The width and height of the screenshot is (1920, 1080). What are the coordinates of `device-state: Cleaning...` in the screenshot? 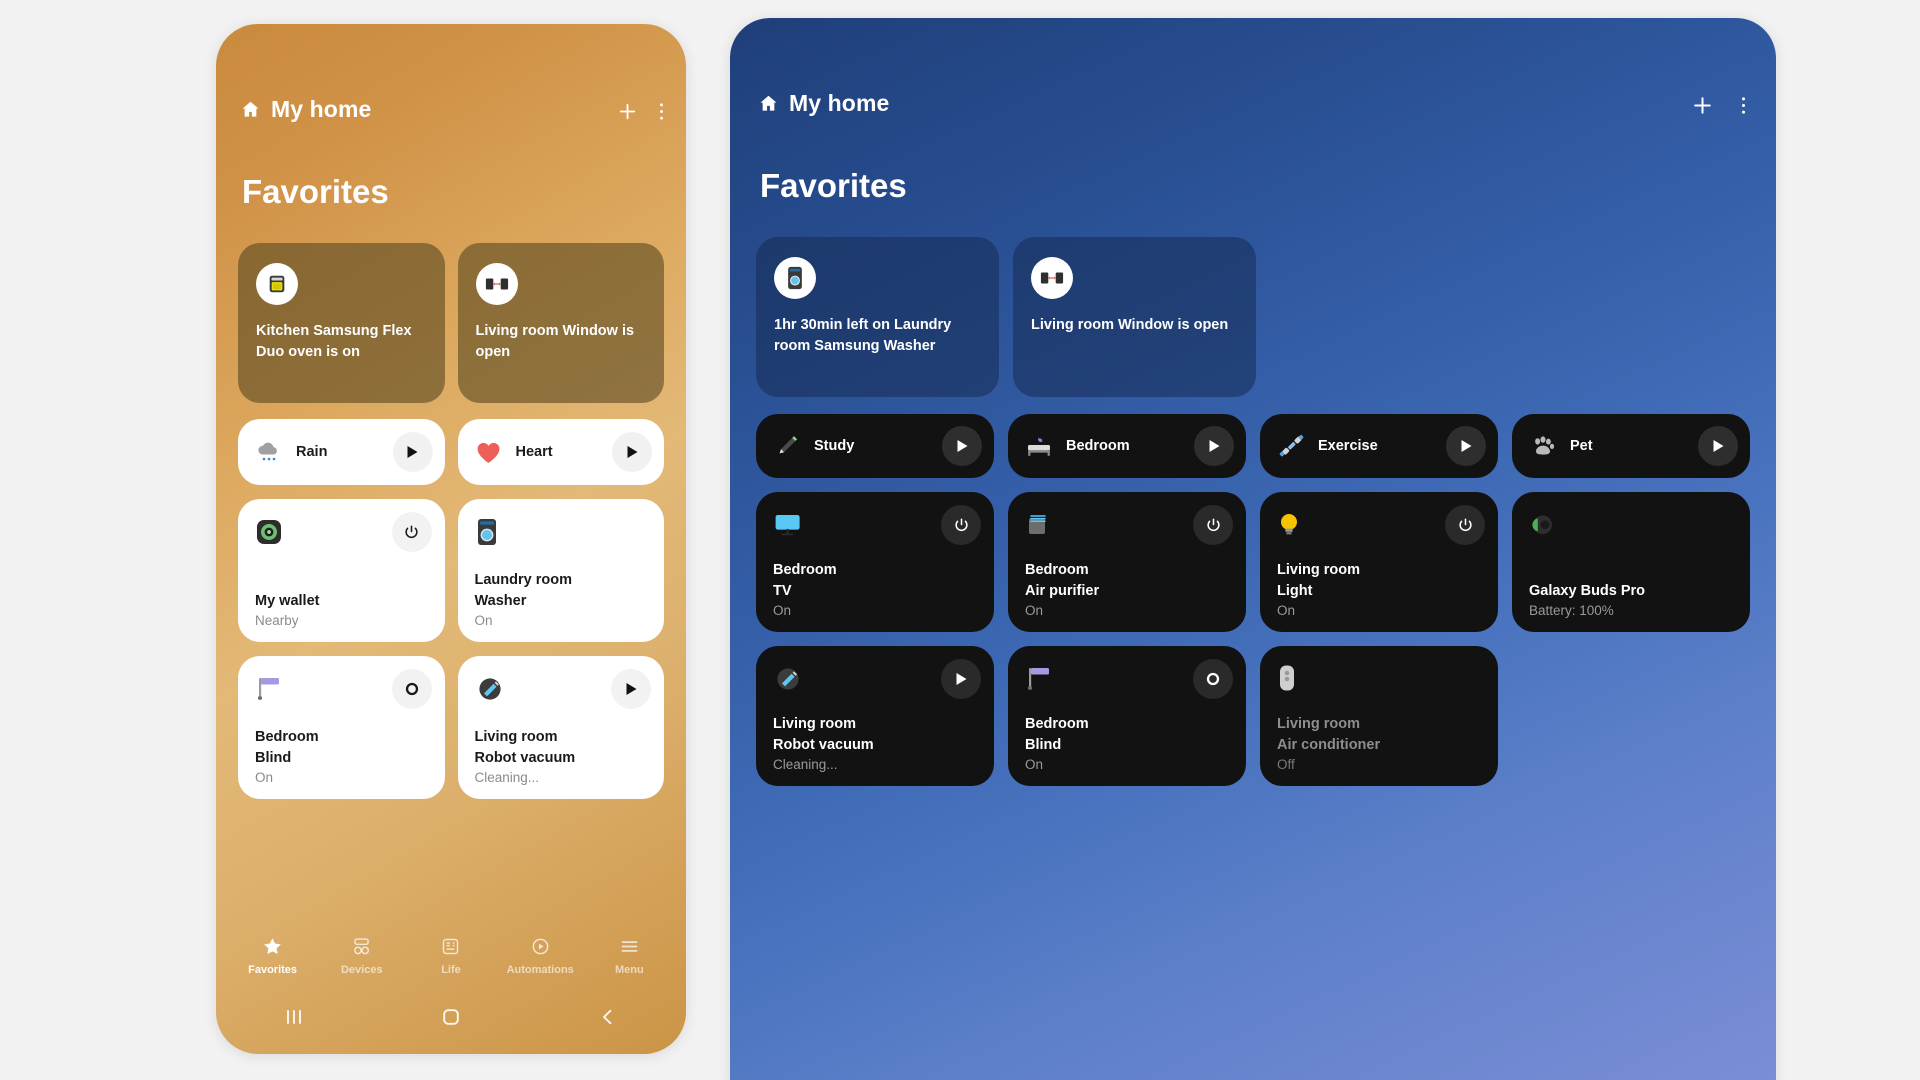 It's located at (507, 777).